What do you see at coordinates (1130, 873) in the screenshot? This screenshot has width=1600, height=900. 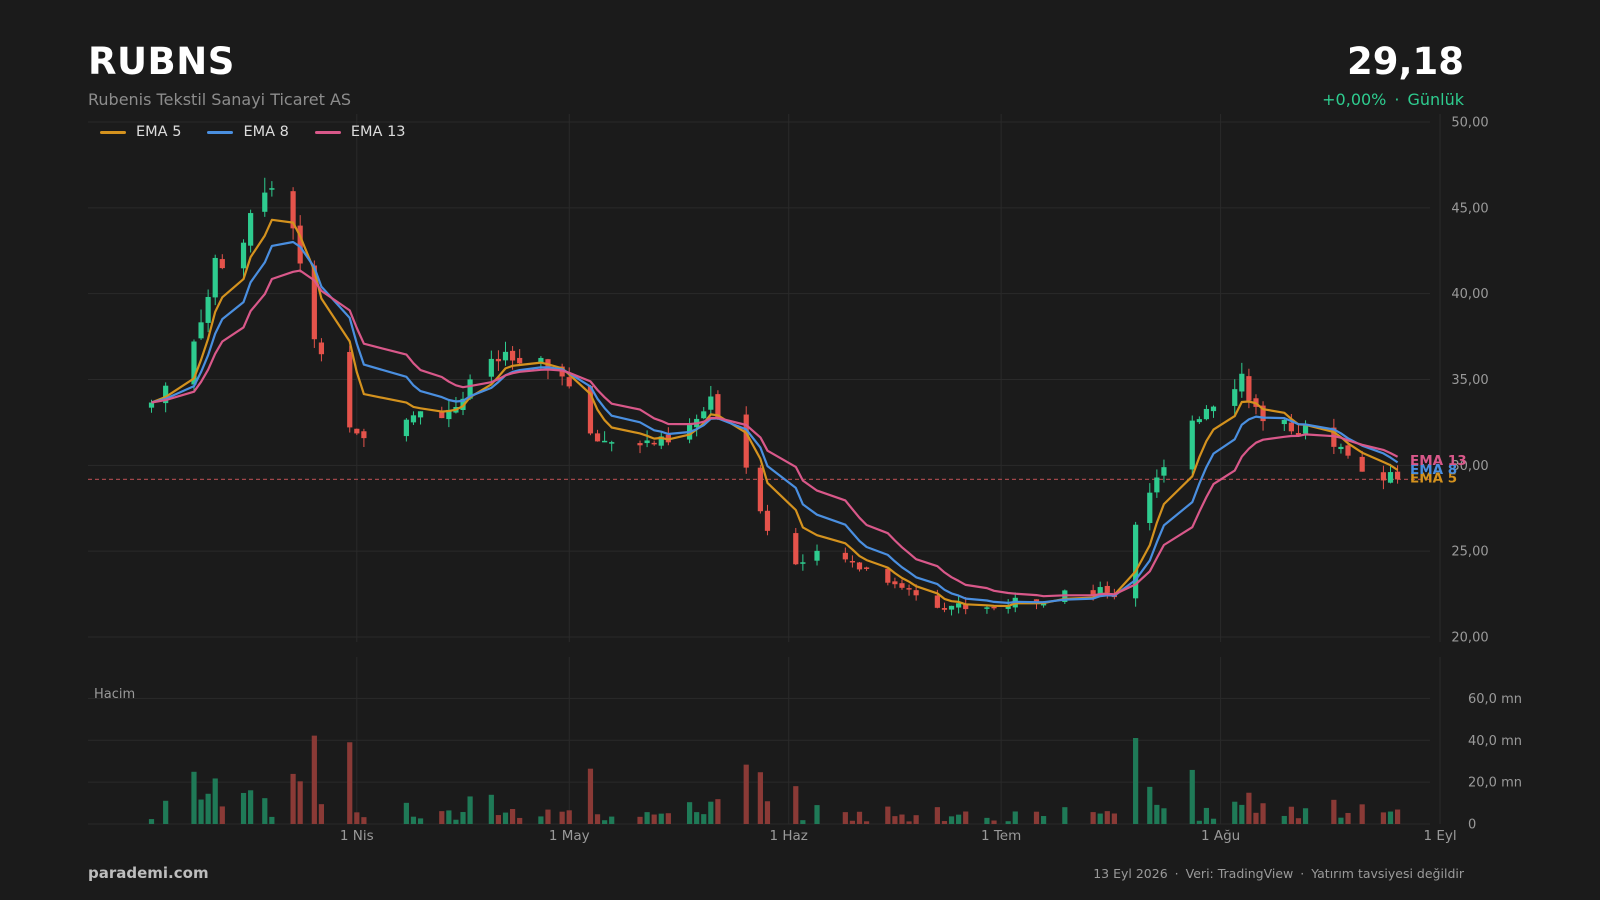 I see `footer-date: 13 Eyl 2026` at bounding box center [1130, 873].